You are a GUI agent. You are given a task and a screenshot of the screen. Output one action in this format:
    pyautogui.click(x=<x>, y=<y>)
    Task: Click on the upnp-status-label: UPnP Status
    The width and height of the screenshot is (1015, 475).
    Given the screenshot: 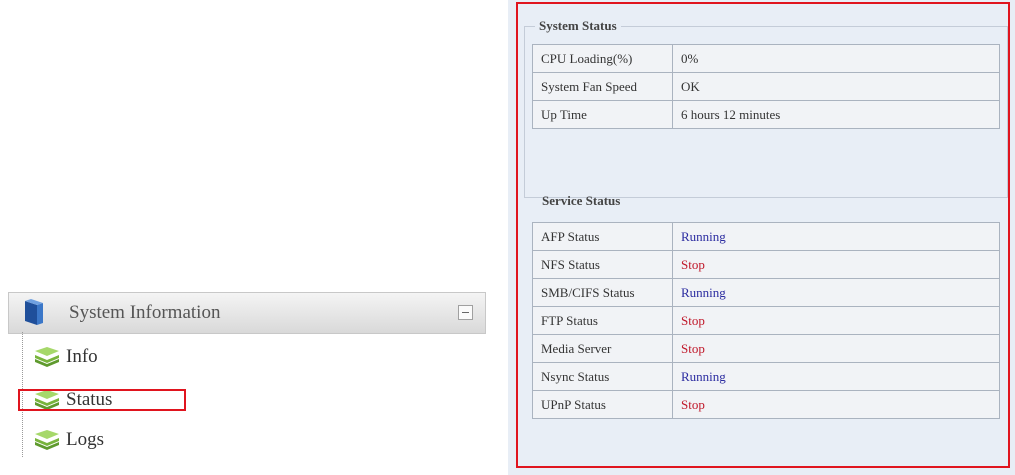 What is the action you would take?
    pyautogui.click(x=602, y=404)
    